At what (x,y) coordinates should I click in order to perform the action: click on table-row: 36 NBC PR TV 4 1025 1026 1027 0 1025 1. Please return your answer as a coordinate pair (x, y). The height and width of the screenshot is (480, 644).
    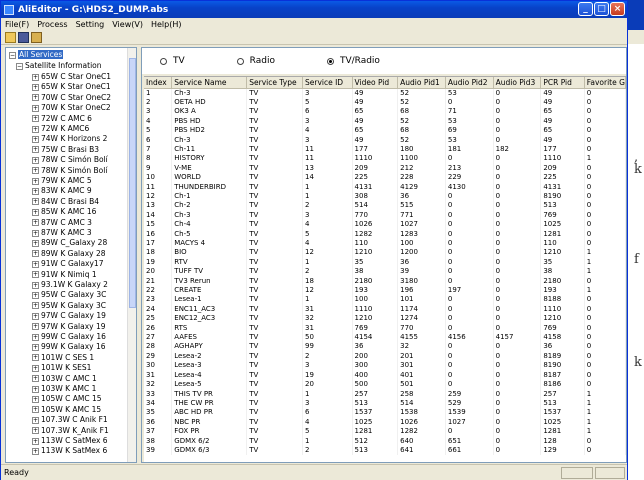
    Looking at the image, I should click on (385, 422).